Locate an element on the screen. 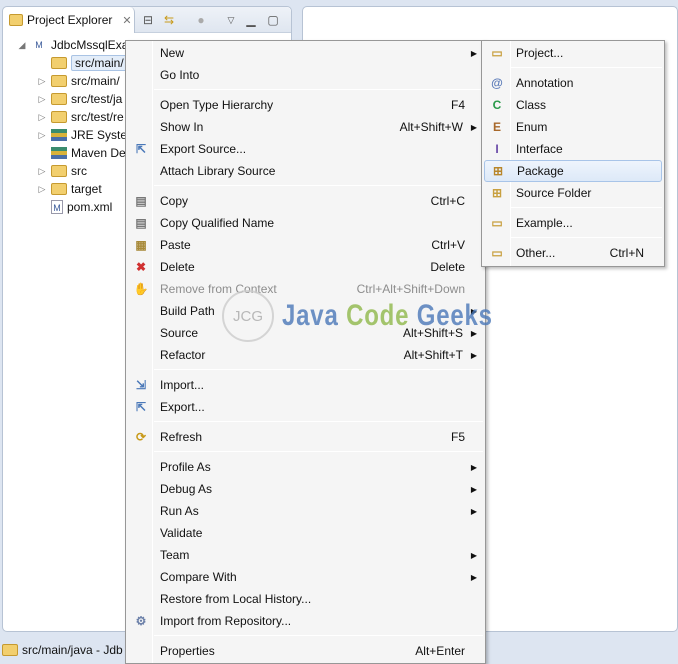  menu-item-show-in: Show In Alt+Shift+W ▶ is located at coordinates (305, 127).